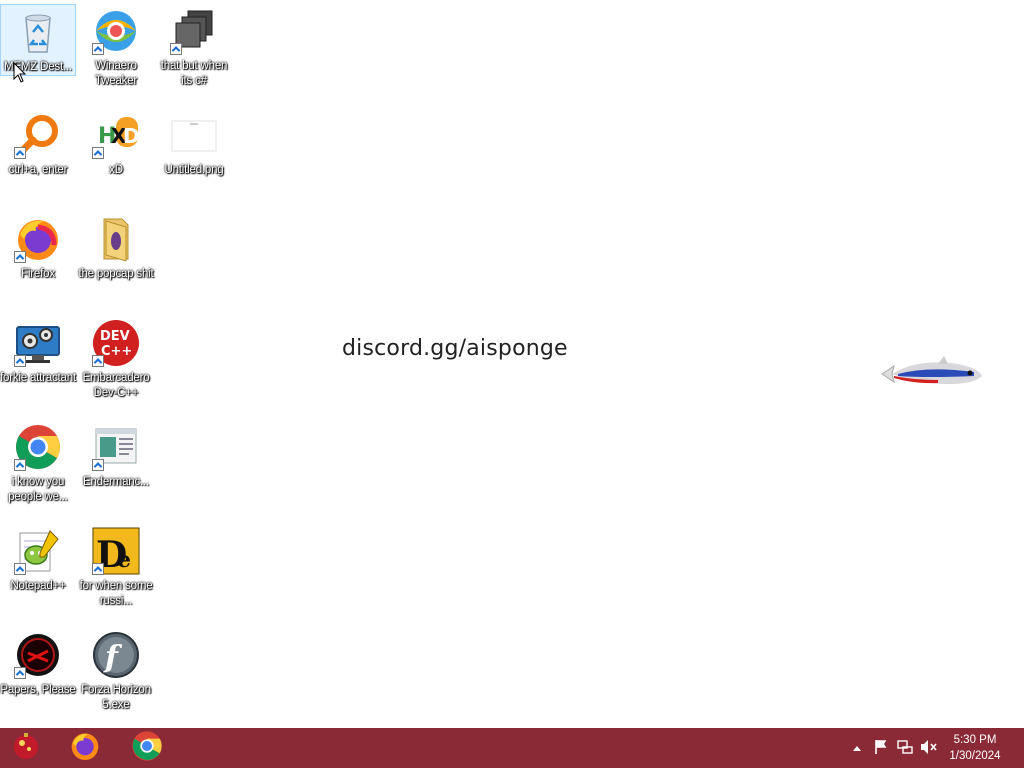 The height and width of the screenshot is (768, 1024). What do you see at coordinates (455, 348) in the screenshot?
I see `desktop-watermark-text: discord.gg/aisponge` at bounding box center [455, 348].